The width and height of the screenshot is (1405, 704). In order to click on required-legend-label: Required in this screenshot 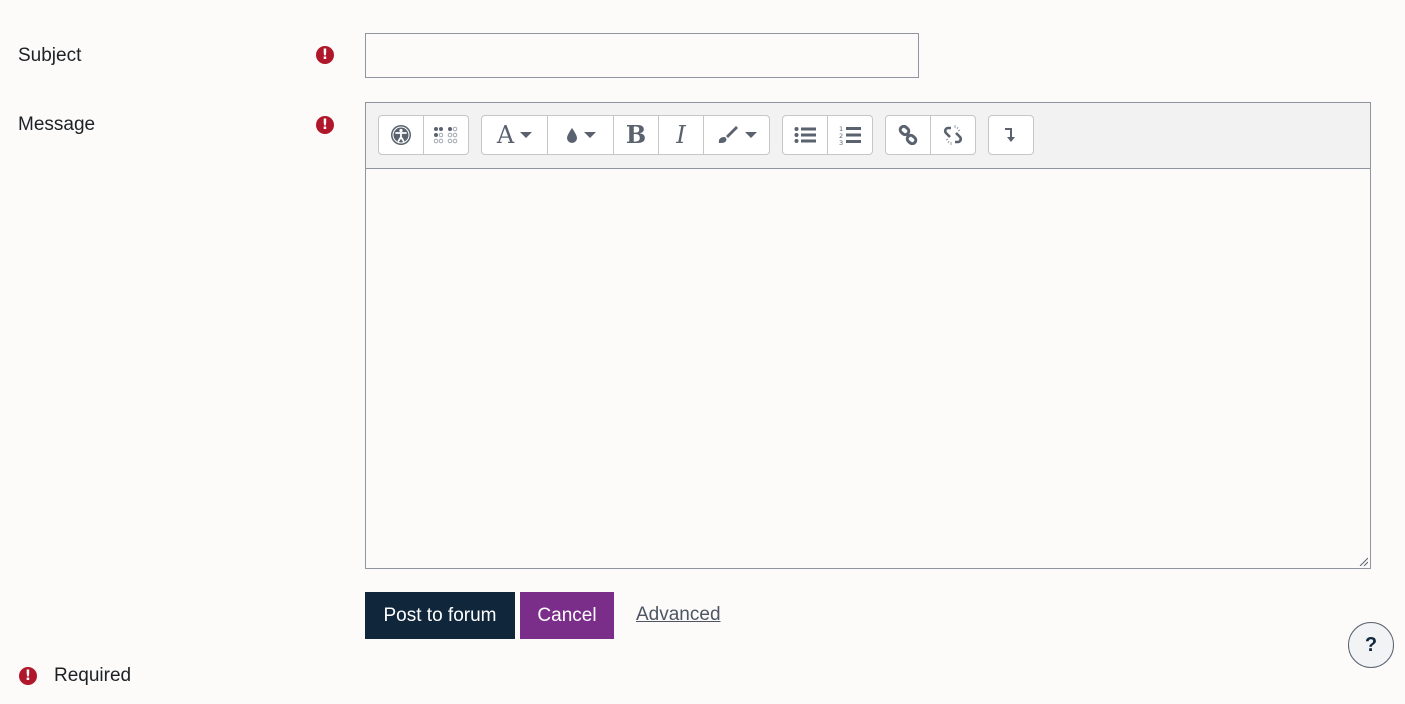, I will do `click(93, 675)`.